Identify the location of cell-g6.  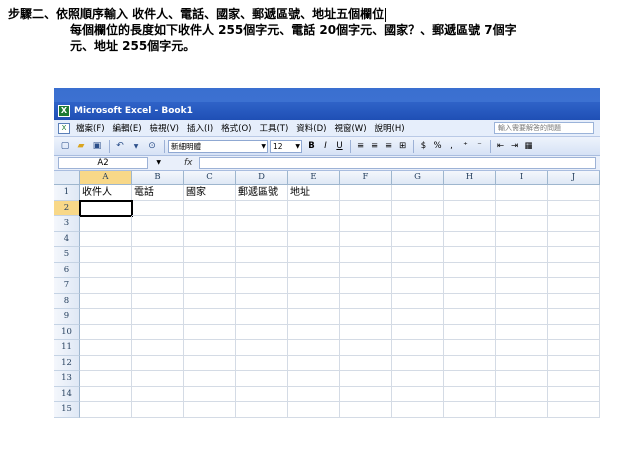
(418, 270).